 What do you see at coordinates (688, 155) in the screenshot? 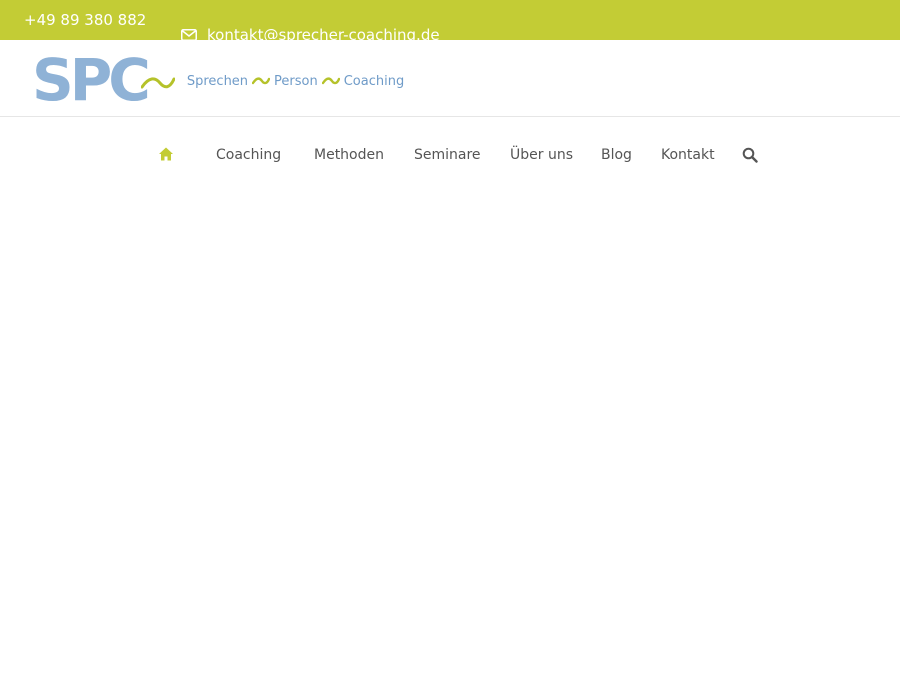
I see `nav-item-kontakt: Kontakt` at bounding box center [688, 155].